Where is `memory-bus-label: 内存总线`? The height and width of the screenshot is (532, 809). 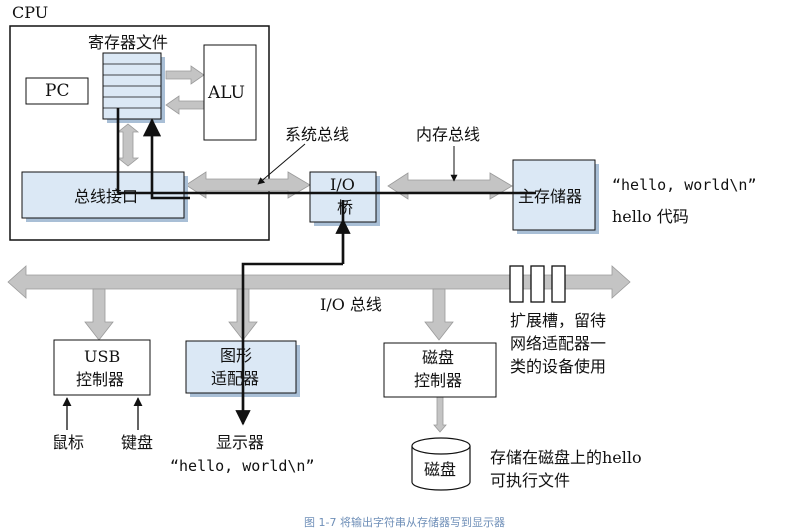 memory-bus-label: 内存总线 is located at coordinates (448, 134).